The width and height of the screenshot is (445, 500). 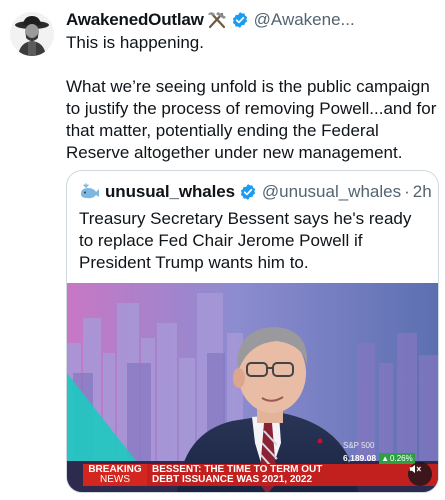 What do you see at coordinates (385, 458) in the screenshot?
I see `up-arrow-icon: ▲` at bounding box center [385, 458].